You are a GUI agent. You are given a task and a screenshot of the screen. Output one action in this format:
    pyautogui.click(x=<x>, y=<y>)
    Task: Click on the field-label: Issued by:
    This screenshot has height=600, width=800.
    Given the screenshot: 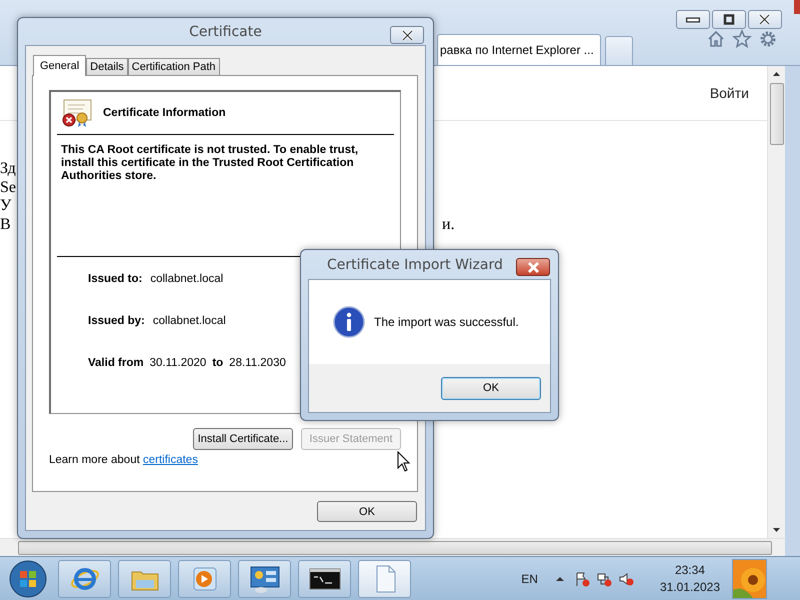 What is the action you would take?
    pyautogui.click(x=116, y=321)
    